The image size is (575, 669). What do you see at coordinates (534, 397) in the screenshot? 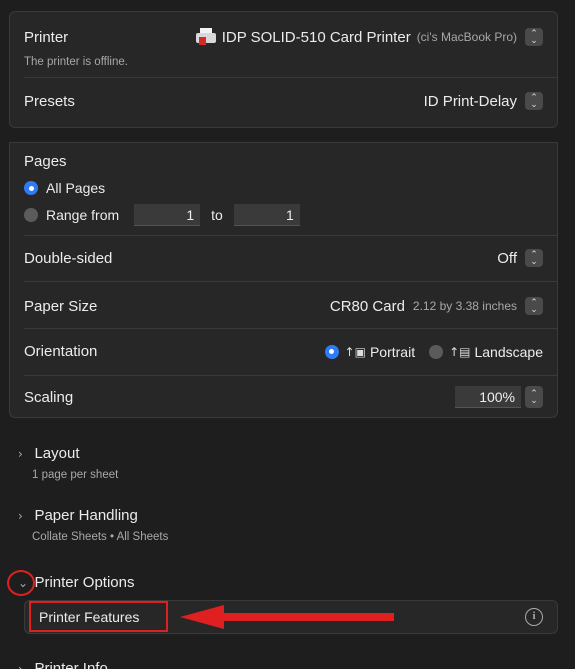
I see `scaling-stepper: ⌃ ⌄` at bounding box center [534, 397].